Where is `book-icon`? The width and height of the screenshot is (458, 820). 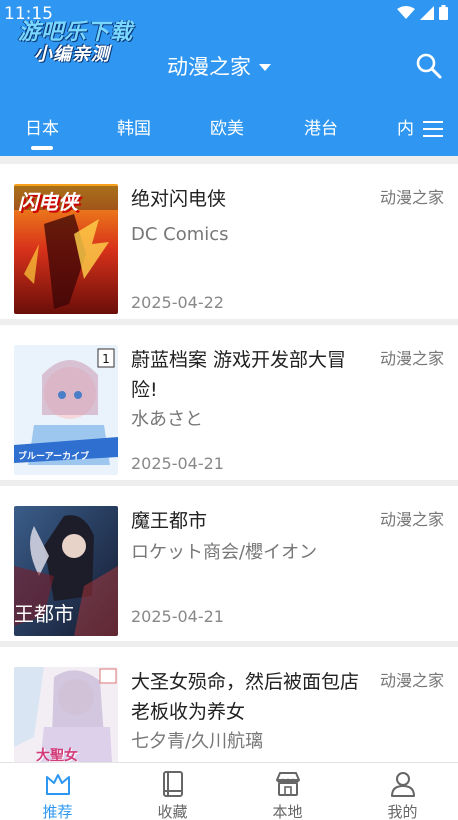 book-icon is located at coordinates (173, 784).